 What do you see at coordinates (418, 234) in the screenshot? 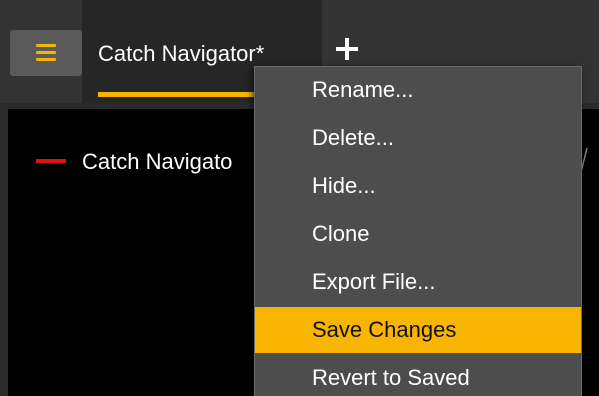
I see `menu-item-clone: Clone` at bounding box center [418, 234].